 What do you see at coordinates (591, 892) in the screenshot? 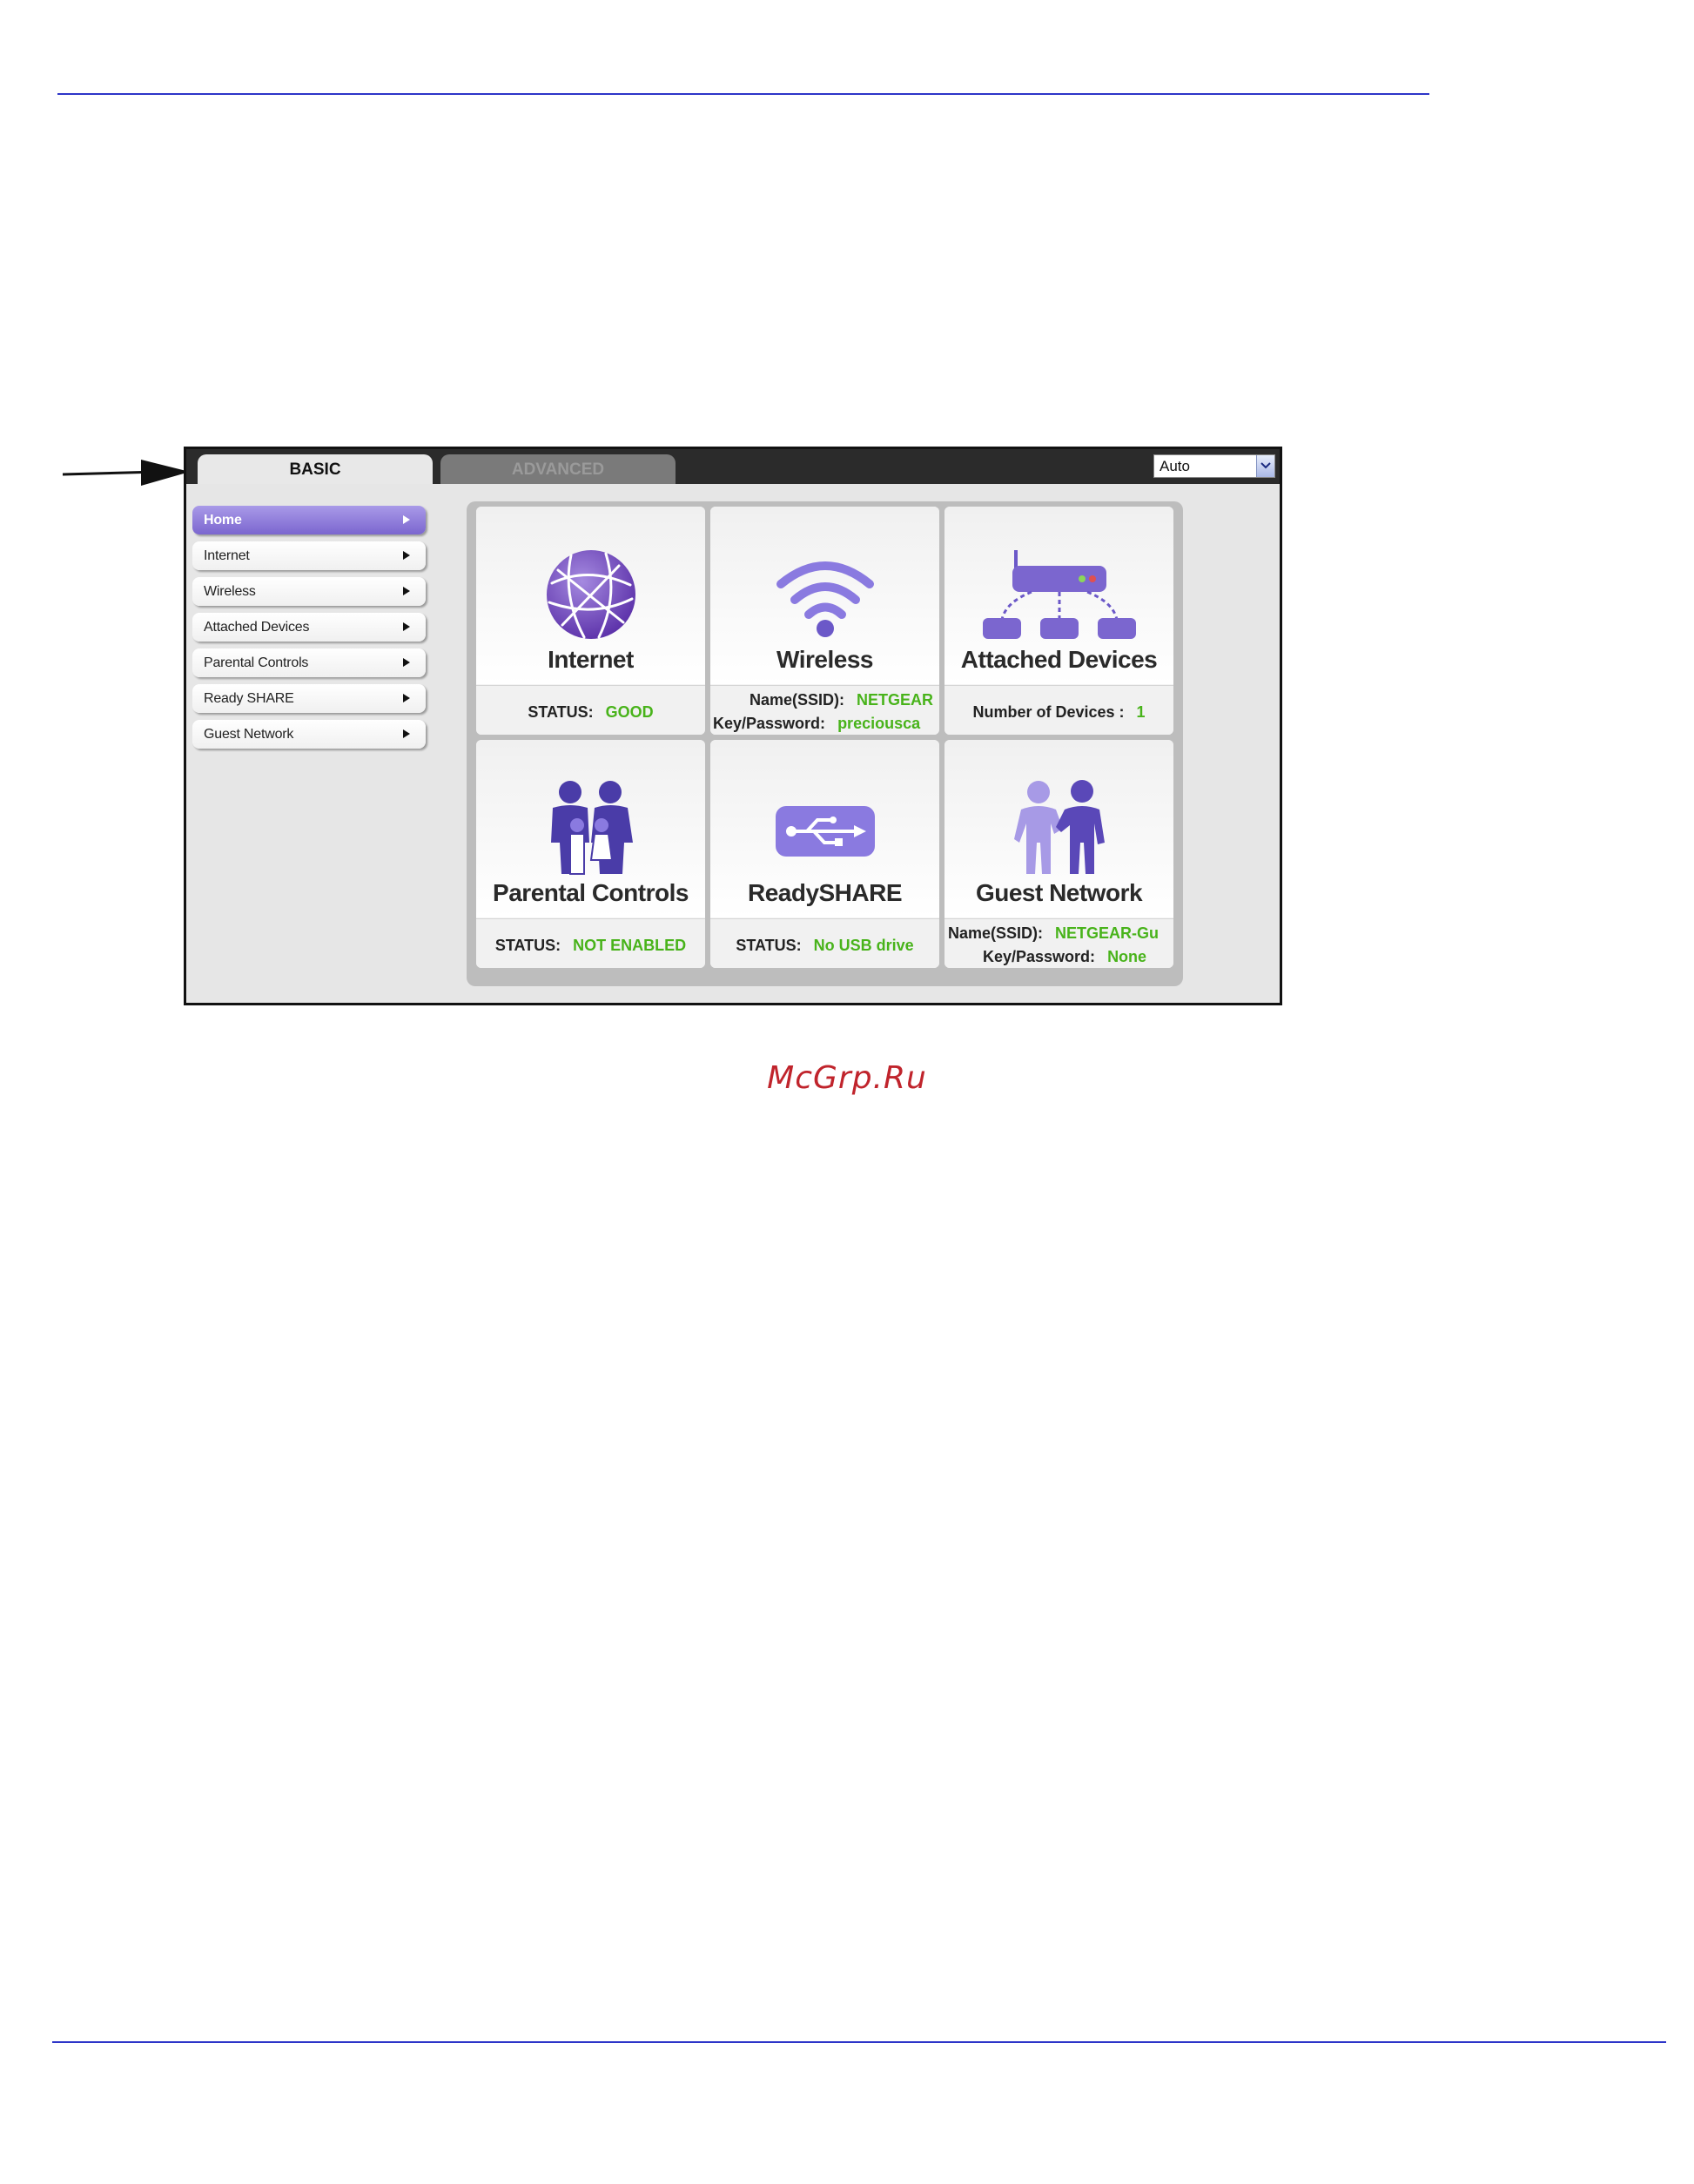
I see `card-title: Parental Controls` at bounding box center [591, 892].